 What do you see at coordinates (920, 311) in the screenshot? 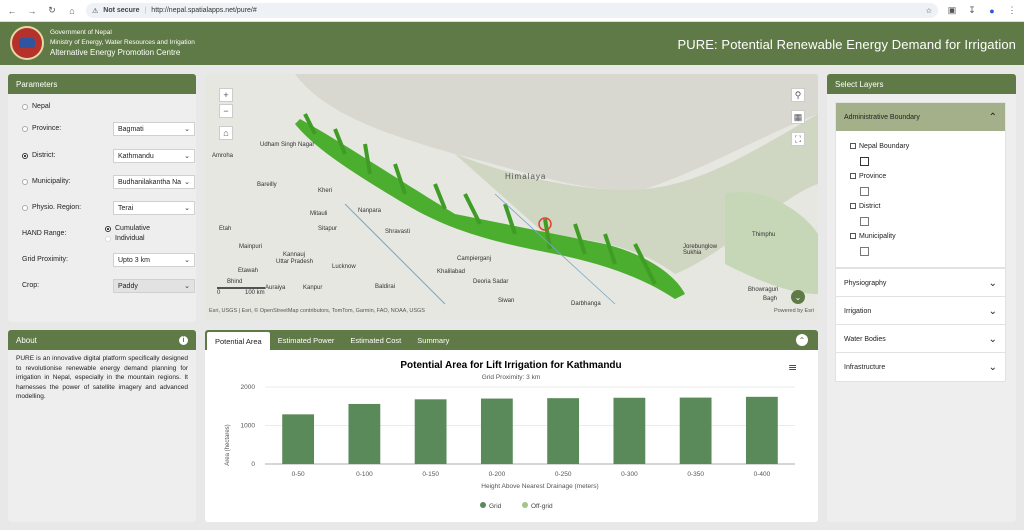
I see `irrigation-section: Irrigation ⌄` at bounding box center [920, 311].